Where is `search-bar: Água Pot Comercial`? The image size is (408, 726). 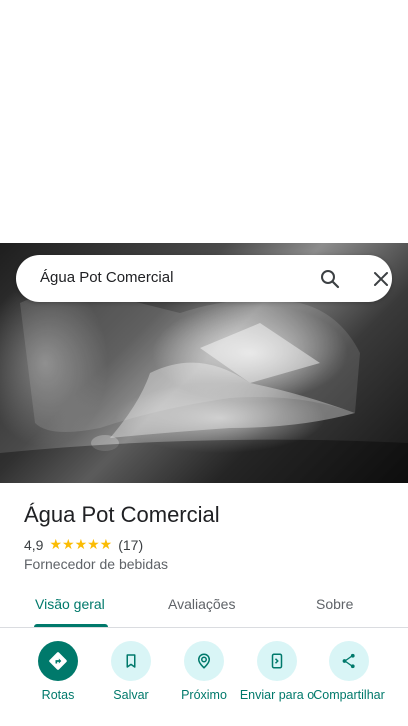
search-bar: Água Pot Comercial is located at coordinates (204, 278).